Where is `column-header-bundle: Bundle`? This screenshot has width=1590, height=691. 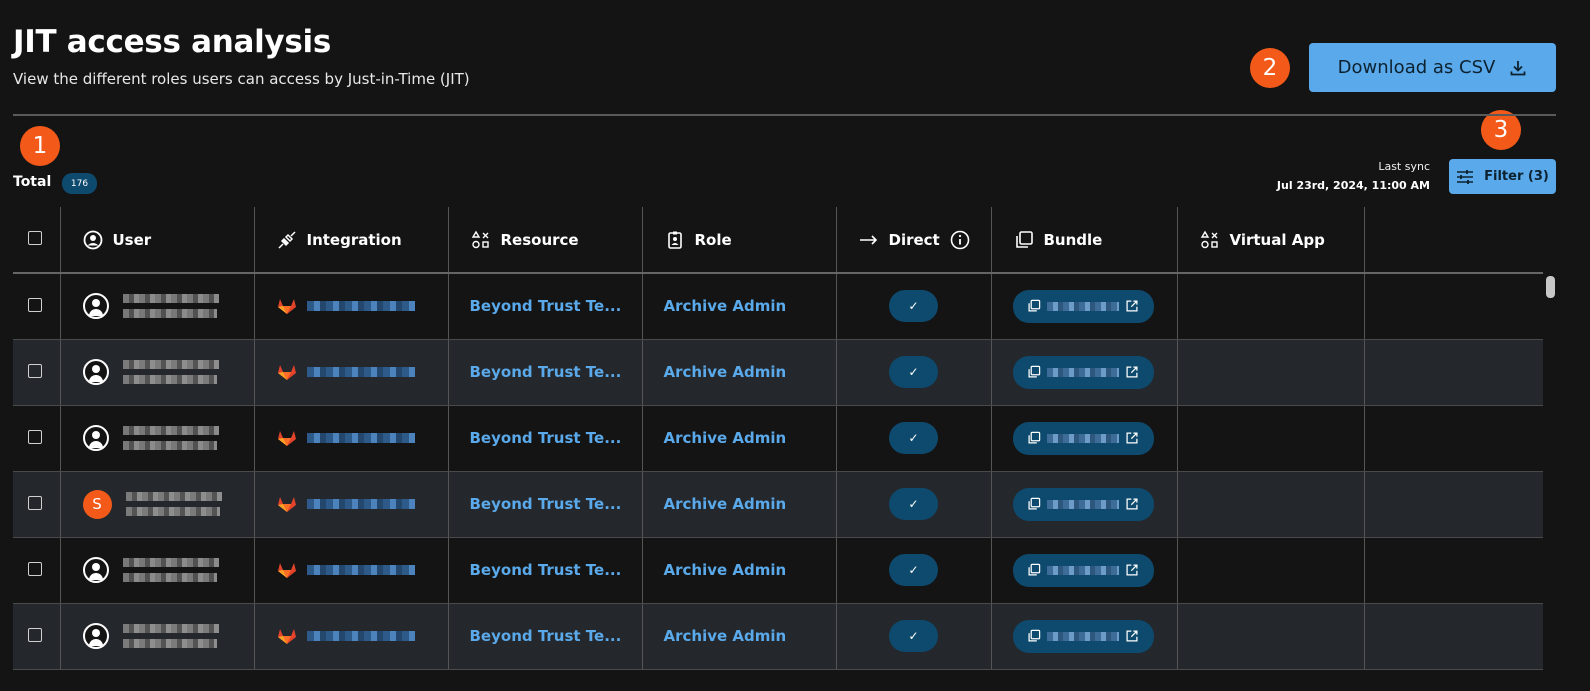 column-header-bundle: Bundle is located at coordinates (1084, 240).